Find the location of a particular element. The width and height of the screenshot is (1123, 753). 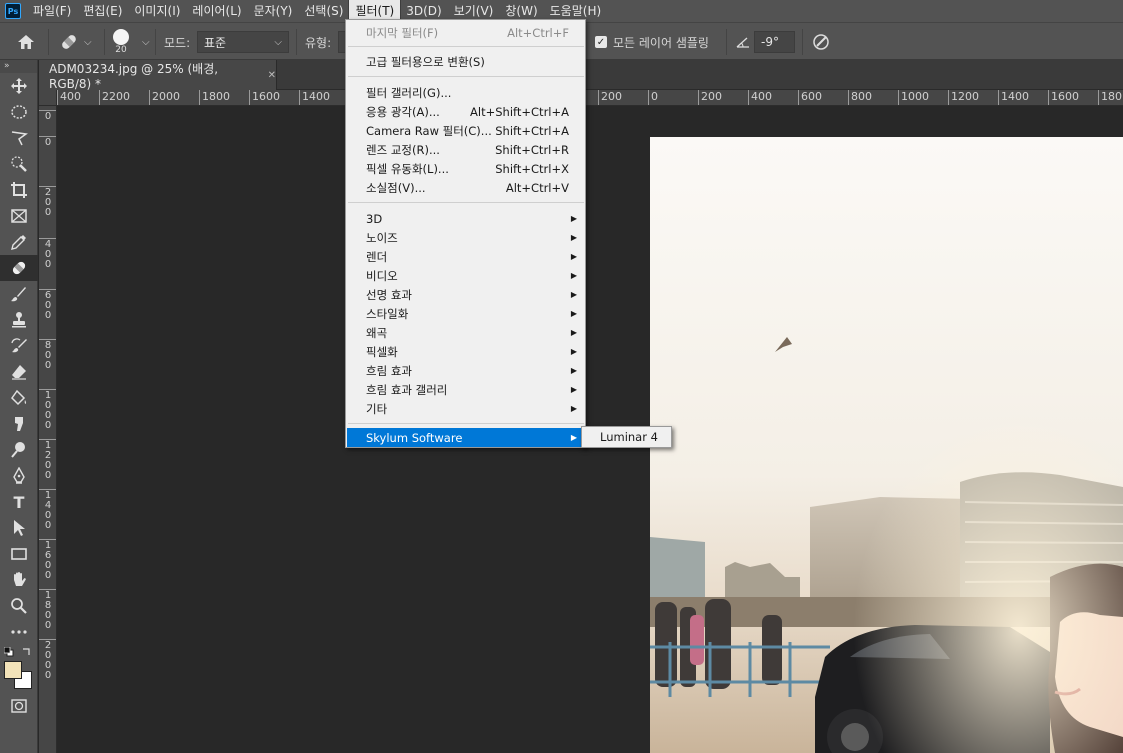

type-tool: T is located at coordinates (19, 502).